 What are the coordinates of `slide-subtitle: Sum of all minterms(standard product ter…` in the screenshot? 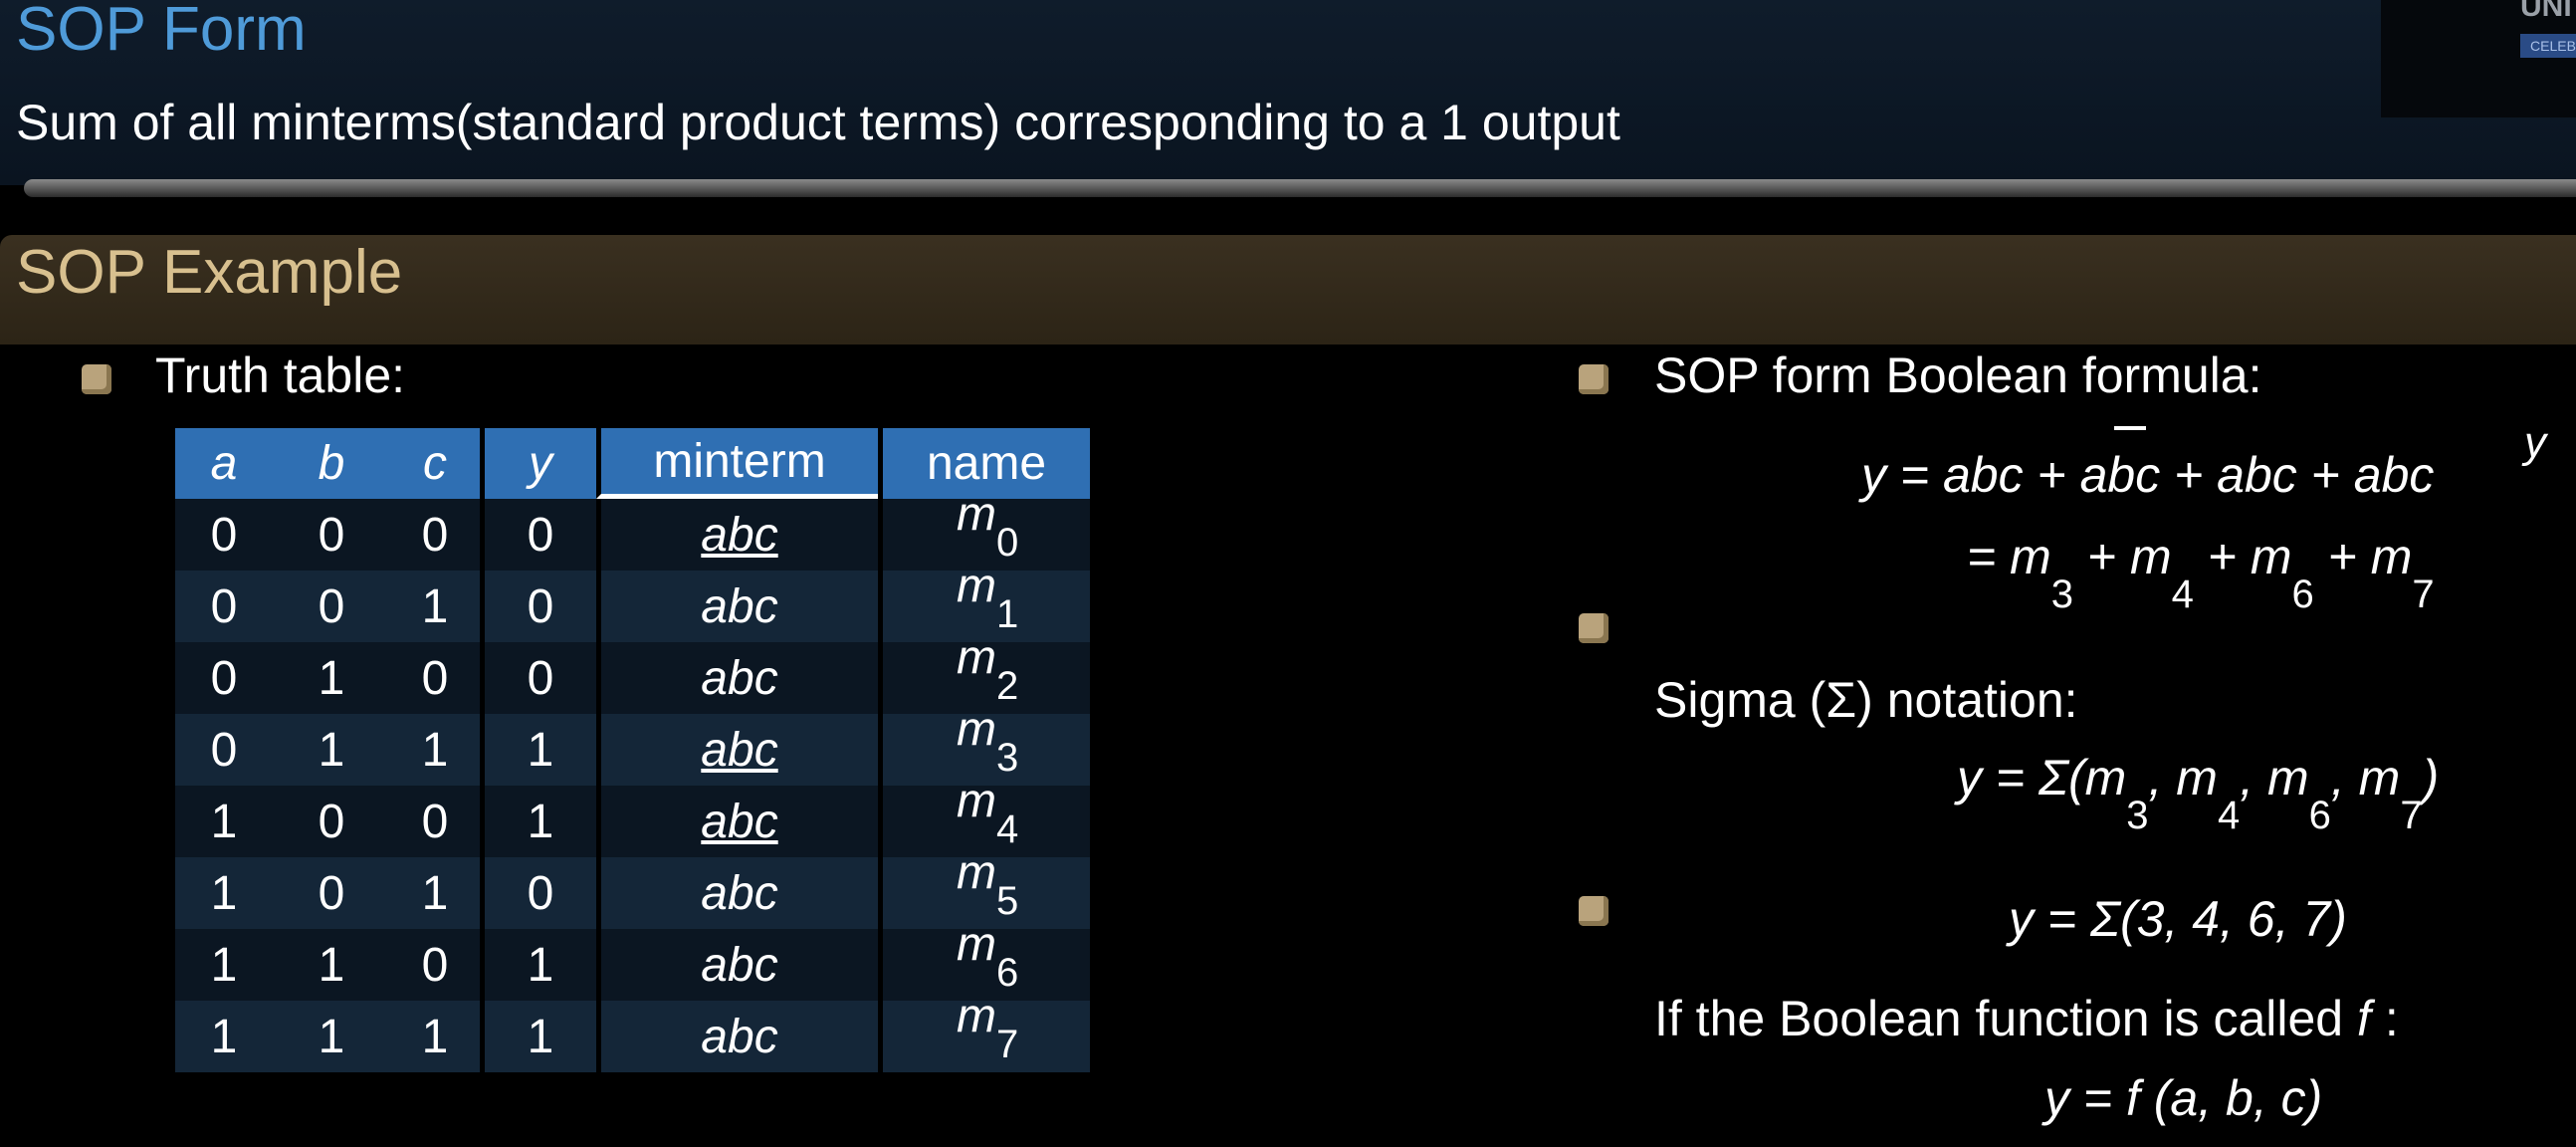 It's located at (818, 122).